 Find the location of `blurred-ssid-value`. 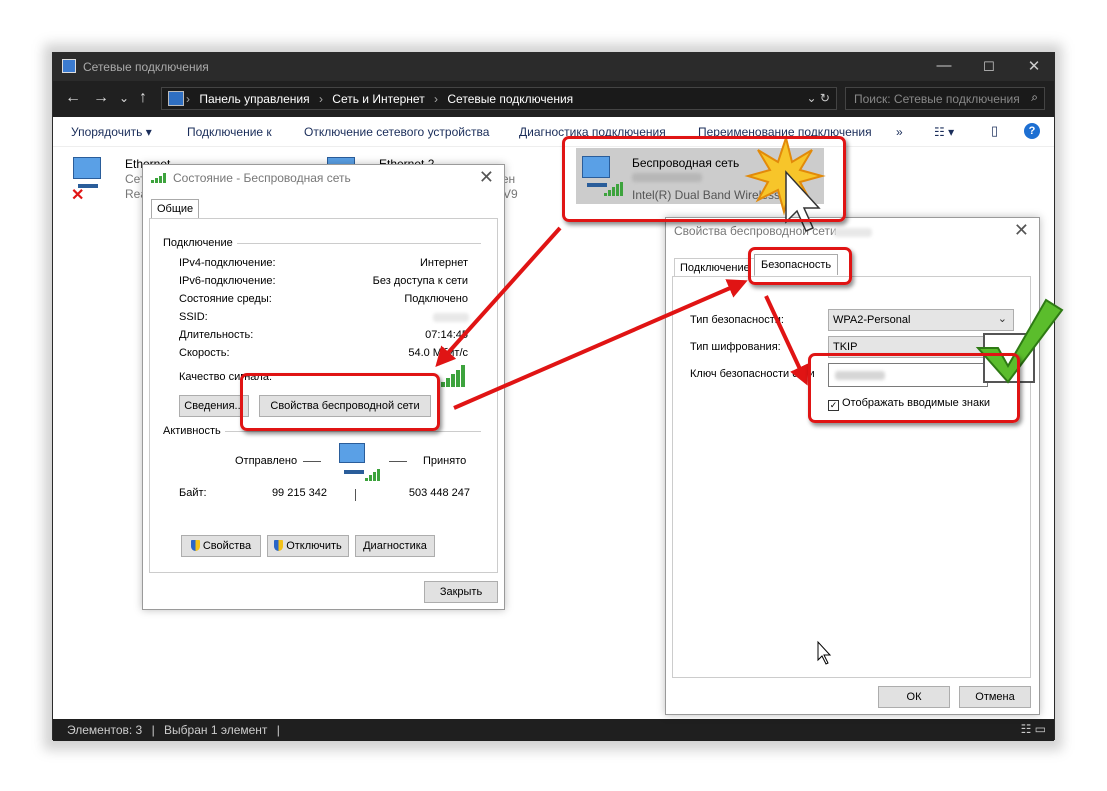

blurred-ssid-value is located at coordinates (451, 317).